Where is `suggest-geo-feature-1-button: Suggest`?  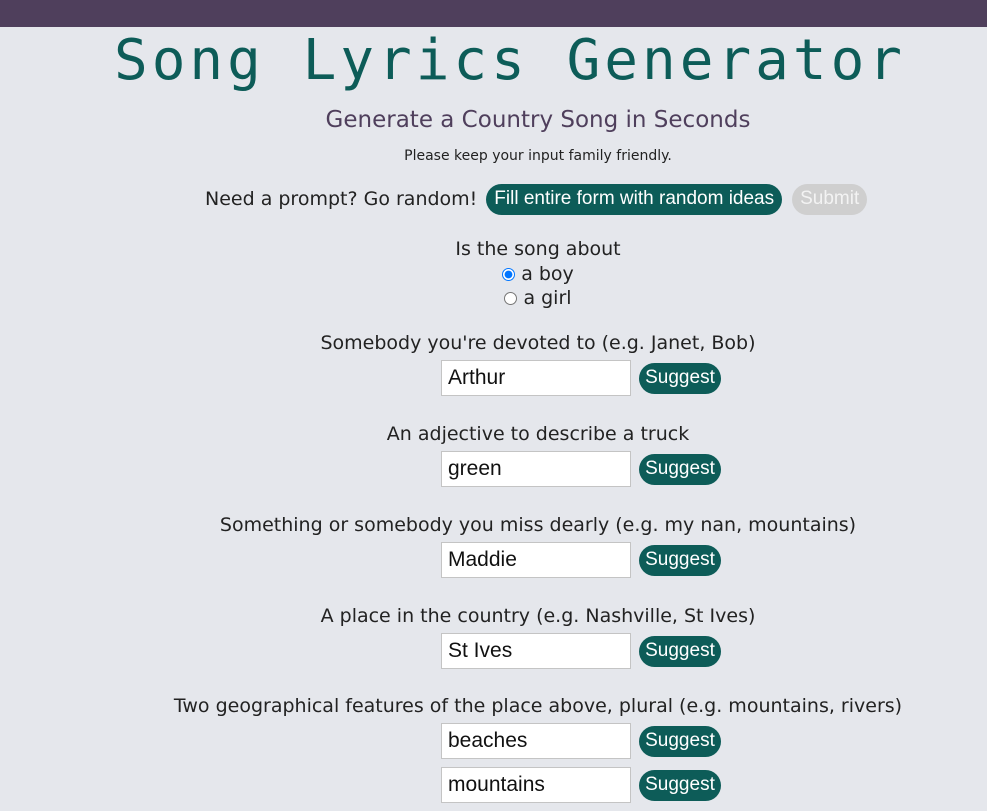
suggest-geo-feature-1-button: Suggest is located at coordinates (680, 741).